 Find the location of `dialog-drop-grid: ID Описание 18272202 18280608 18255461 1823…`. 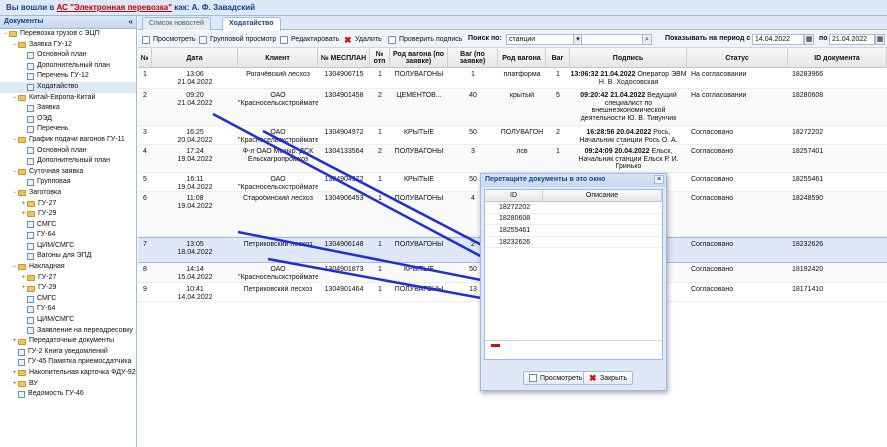

dialog-drop-grid: ID Описание 18272202 18280608 18255461 1823… is located at coordinates (573, 274).